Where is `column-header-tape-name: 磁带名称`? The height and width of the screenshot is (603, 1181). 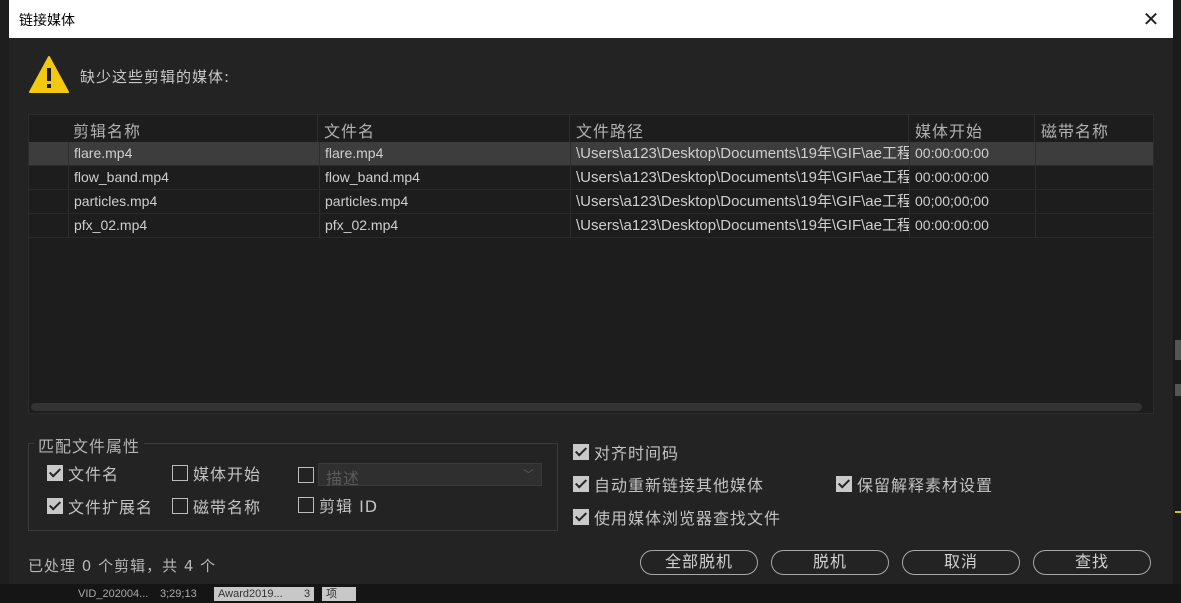
column-header-tape-name: 磁带名称 is located at coordinates (1075, 130).